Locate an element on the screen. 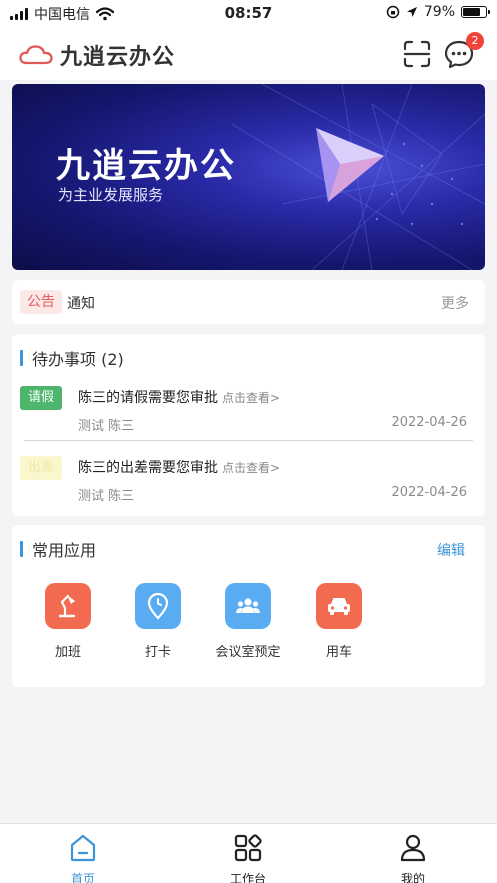  app-logo: 九逍云办公 is located at coordinates (96, 55).